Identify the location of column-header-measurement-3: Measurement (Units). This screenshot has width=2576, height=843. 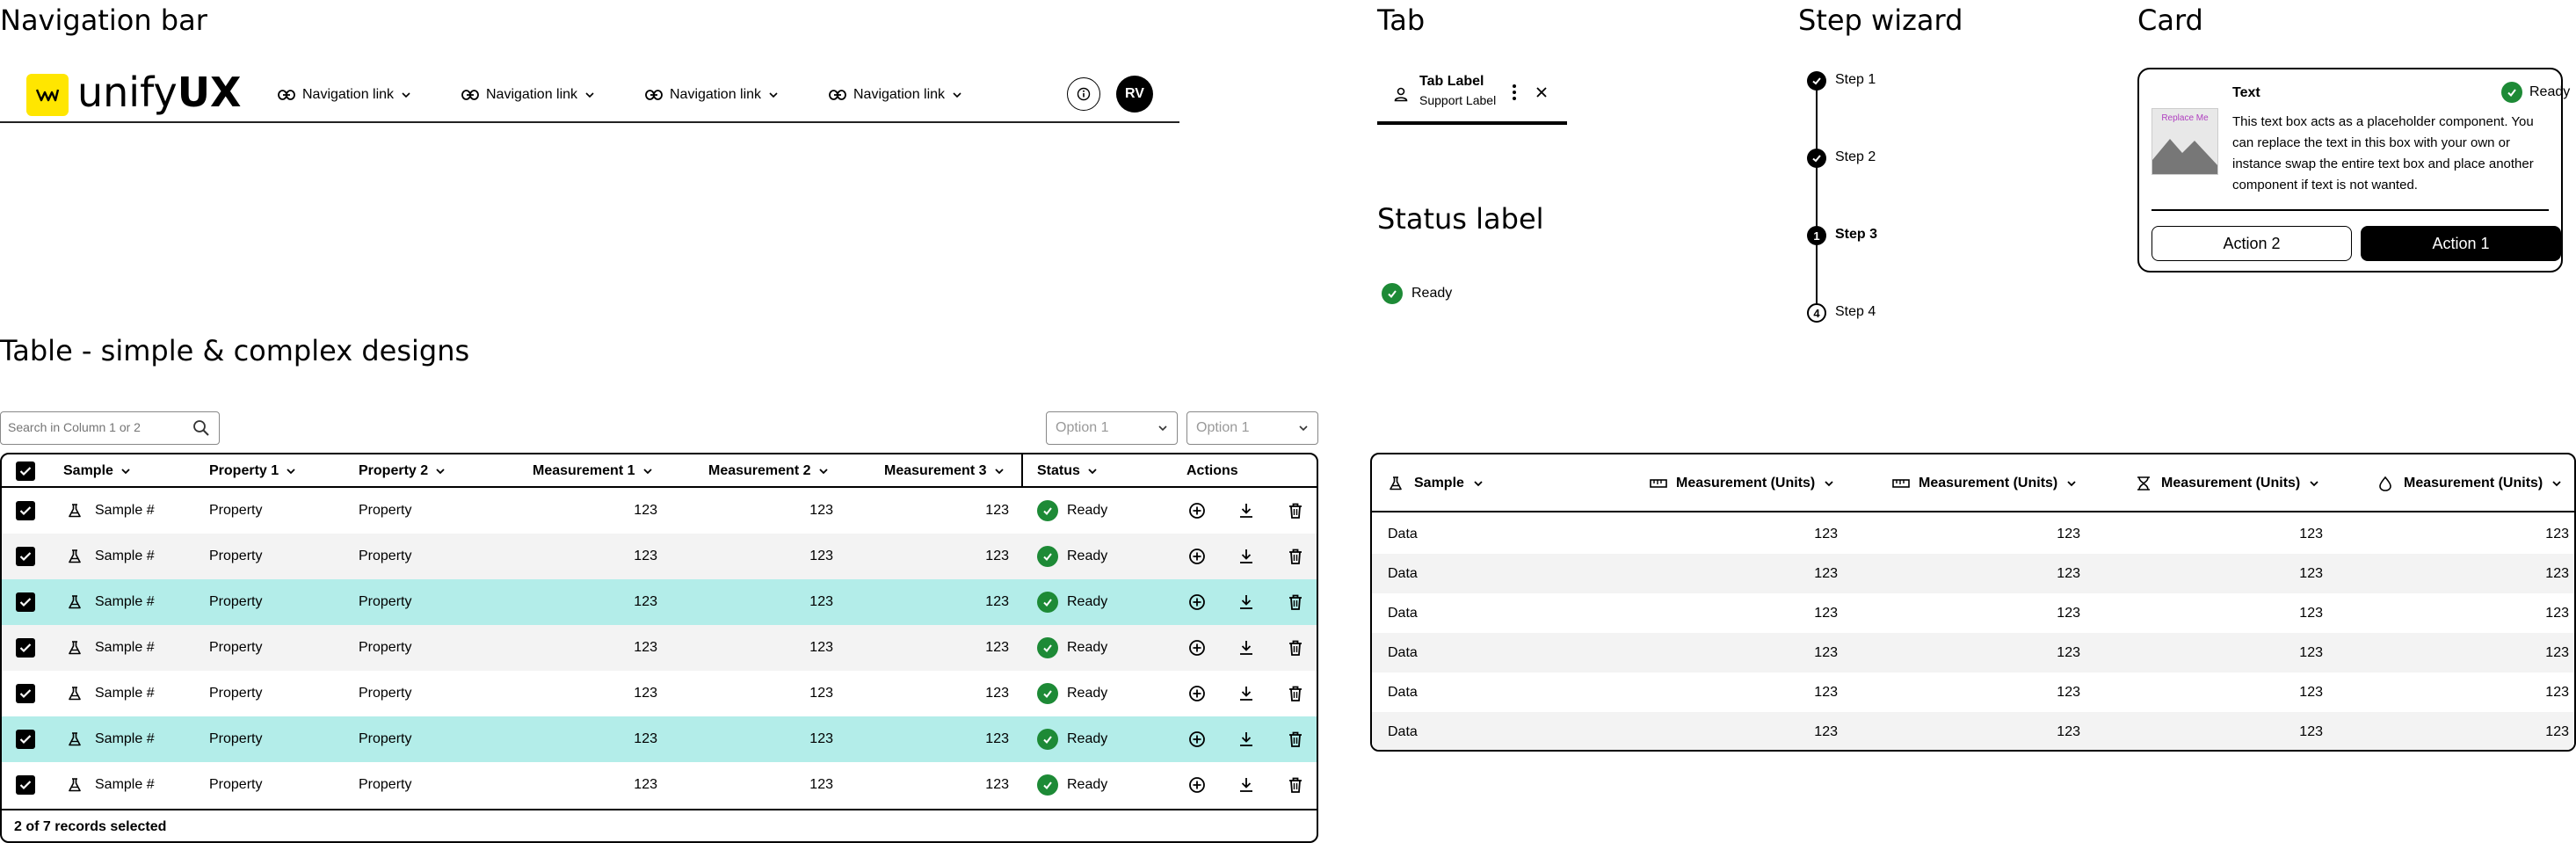
(2227, 483).